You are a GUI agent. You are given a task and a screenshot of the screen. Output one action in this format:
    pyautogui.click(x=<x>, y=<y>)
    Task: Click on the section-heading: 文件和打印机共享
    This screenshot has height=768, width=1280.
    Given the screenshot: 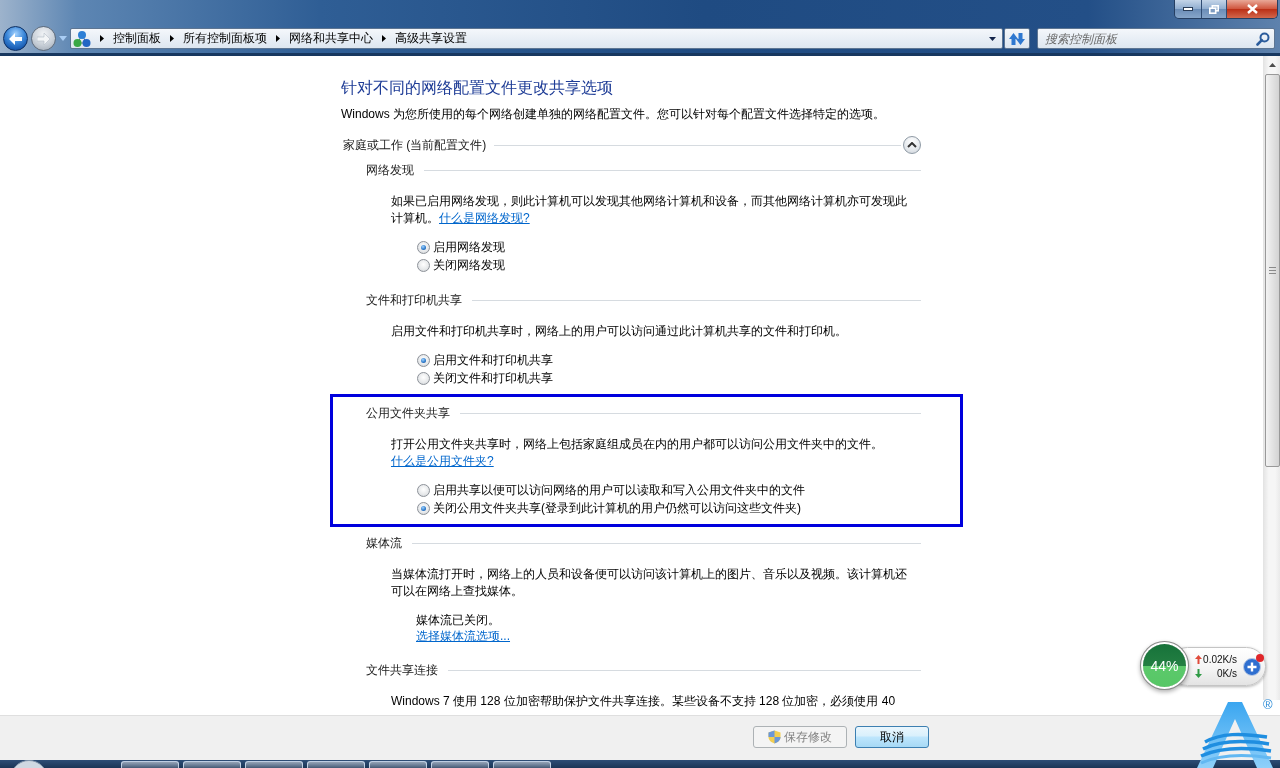 What is the action you would take?
    pyautogui.click(x=414, y=300)
    